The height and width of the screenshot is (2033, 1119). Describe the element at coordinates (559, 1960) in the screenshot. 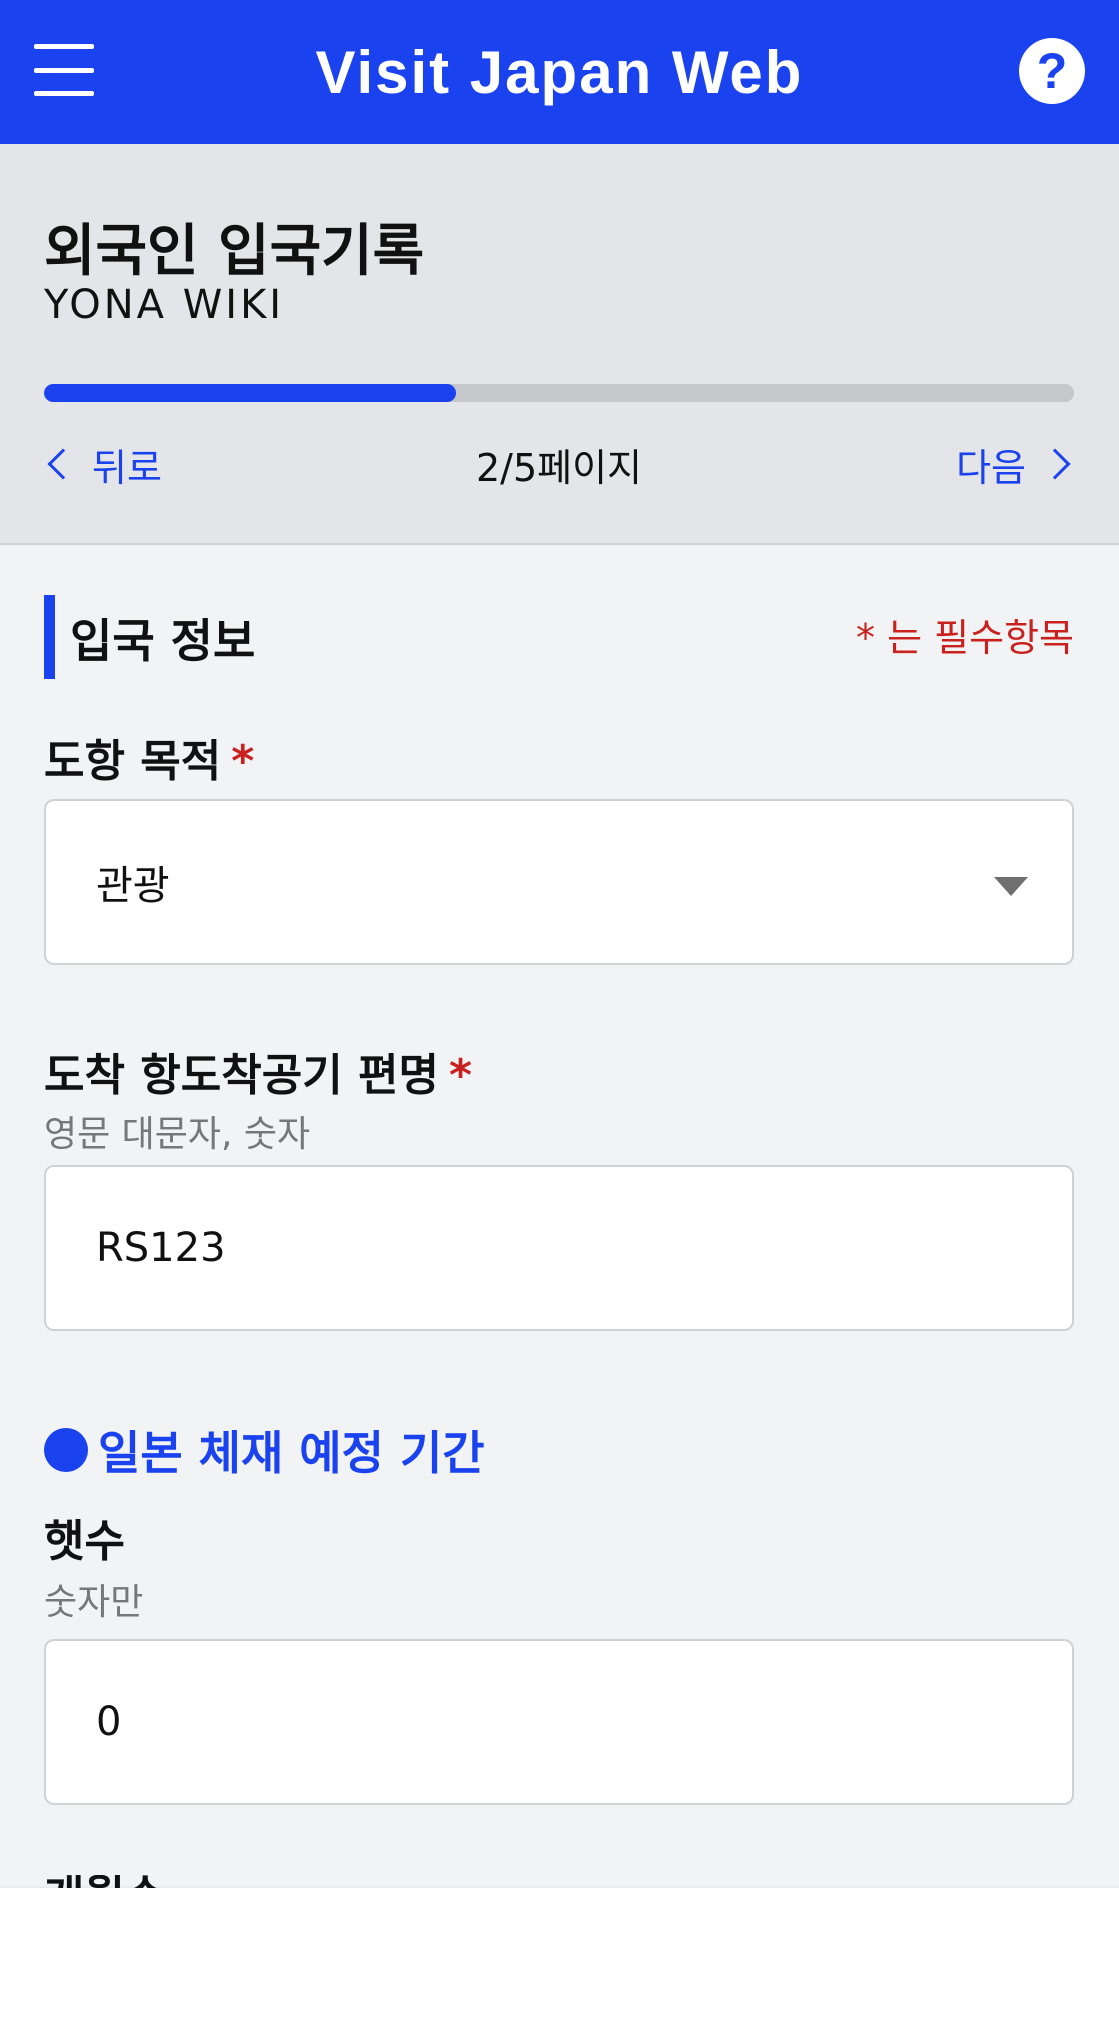

I see `bottom-bar` at that location.